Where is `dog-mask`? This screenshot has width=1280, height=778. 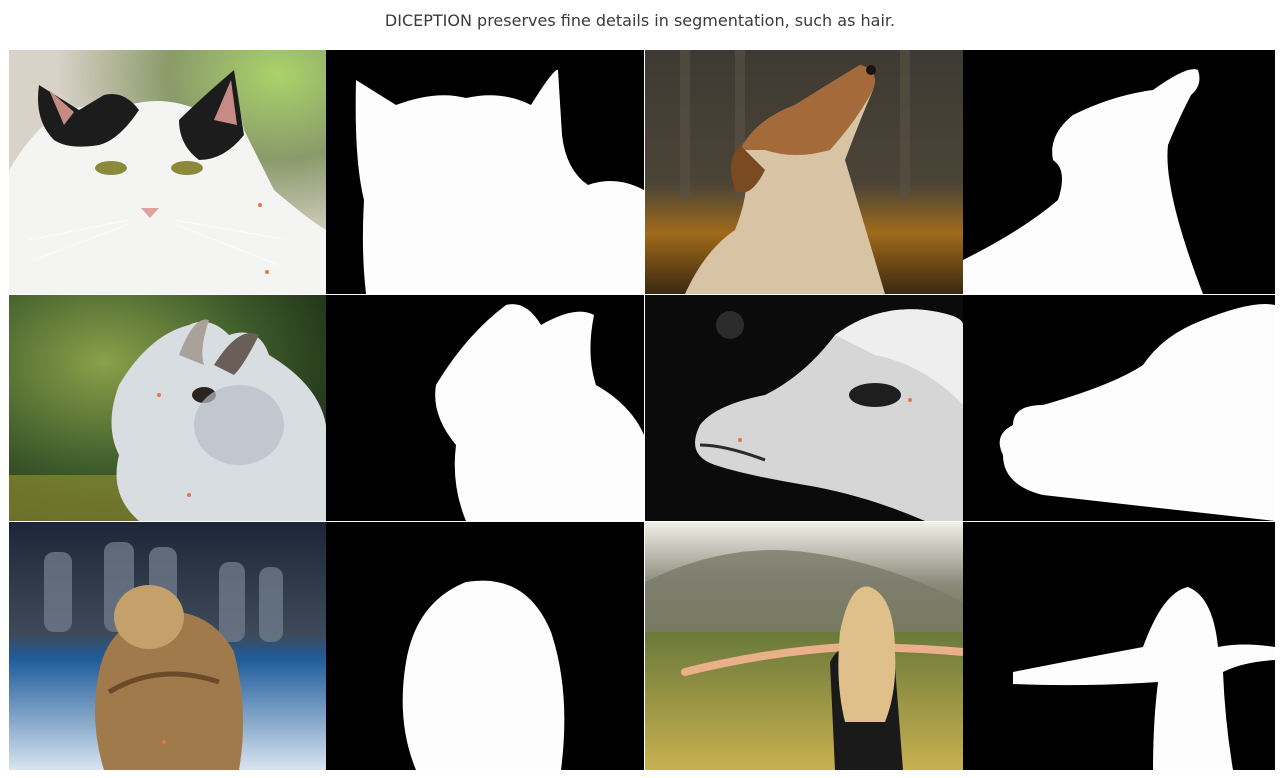 dog-mask is located at coordinates (1119, 172).